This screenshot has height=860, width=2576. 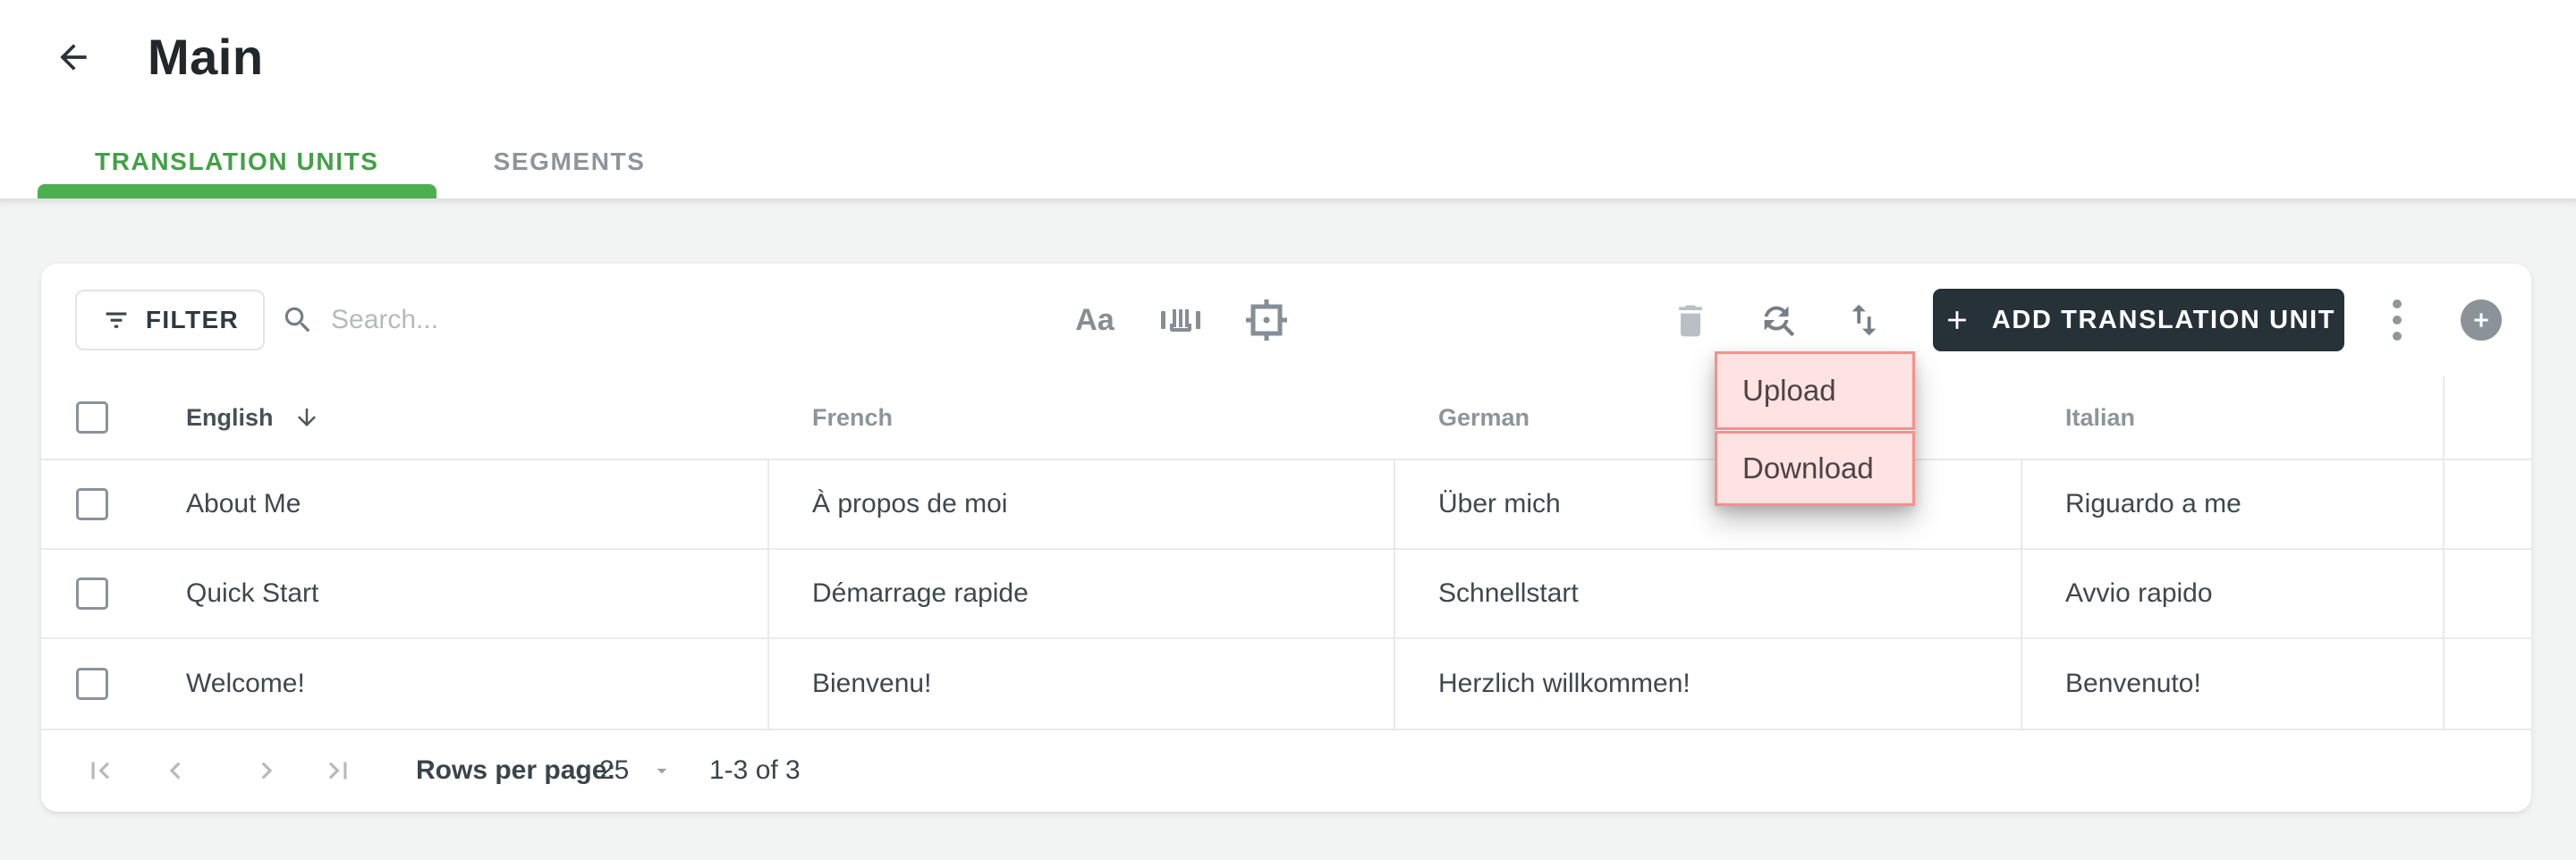 I want to click on more-vert-glyph, so click(x=2397, y=320).